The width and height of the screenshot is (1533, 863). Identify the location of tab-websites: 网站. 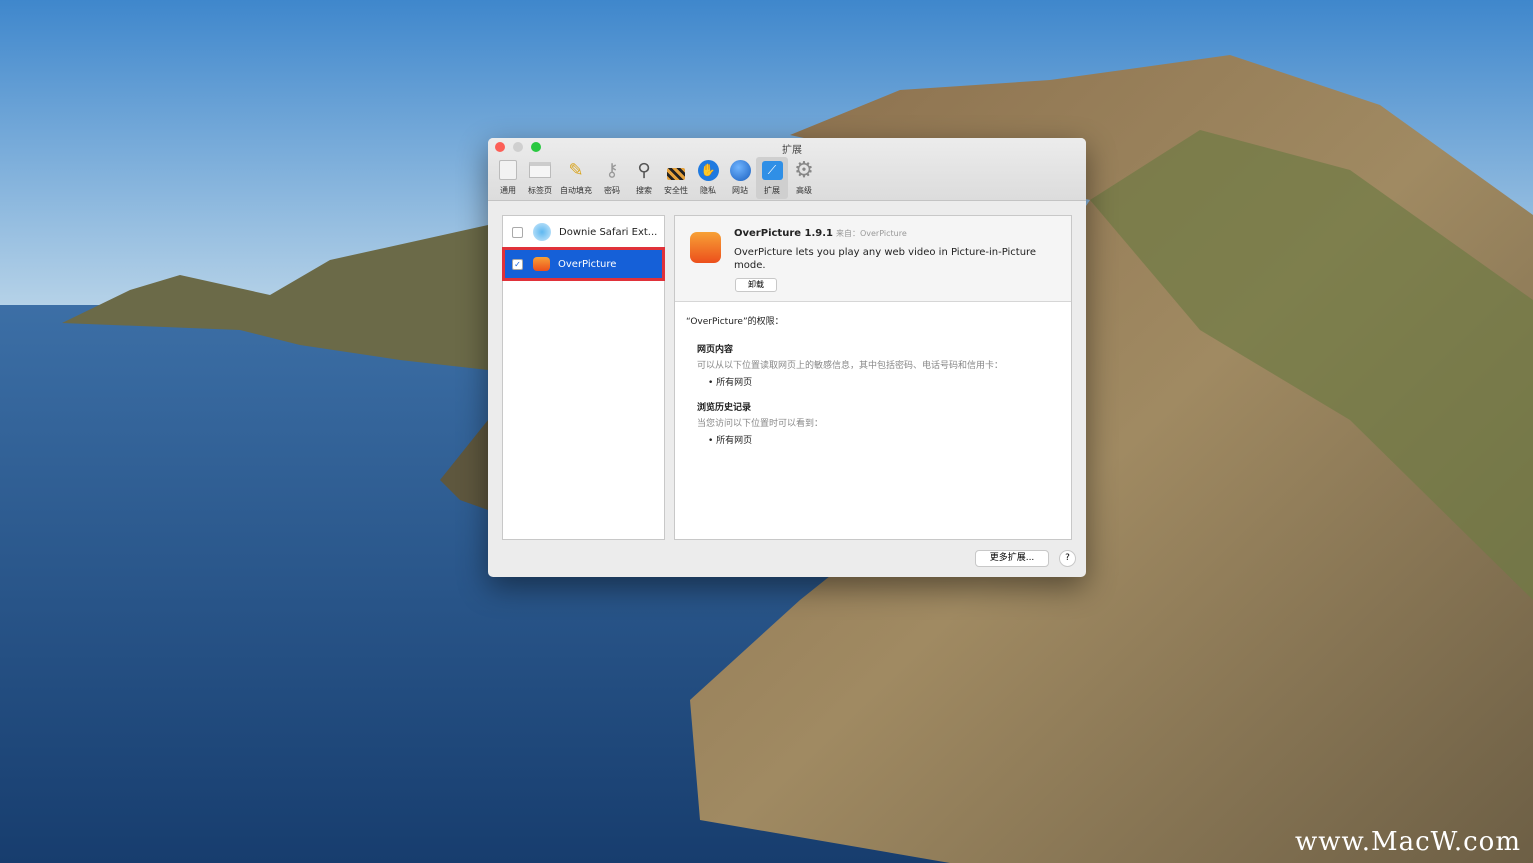
(740, 178).